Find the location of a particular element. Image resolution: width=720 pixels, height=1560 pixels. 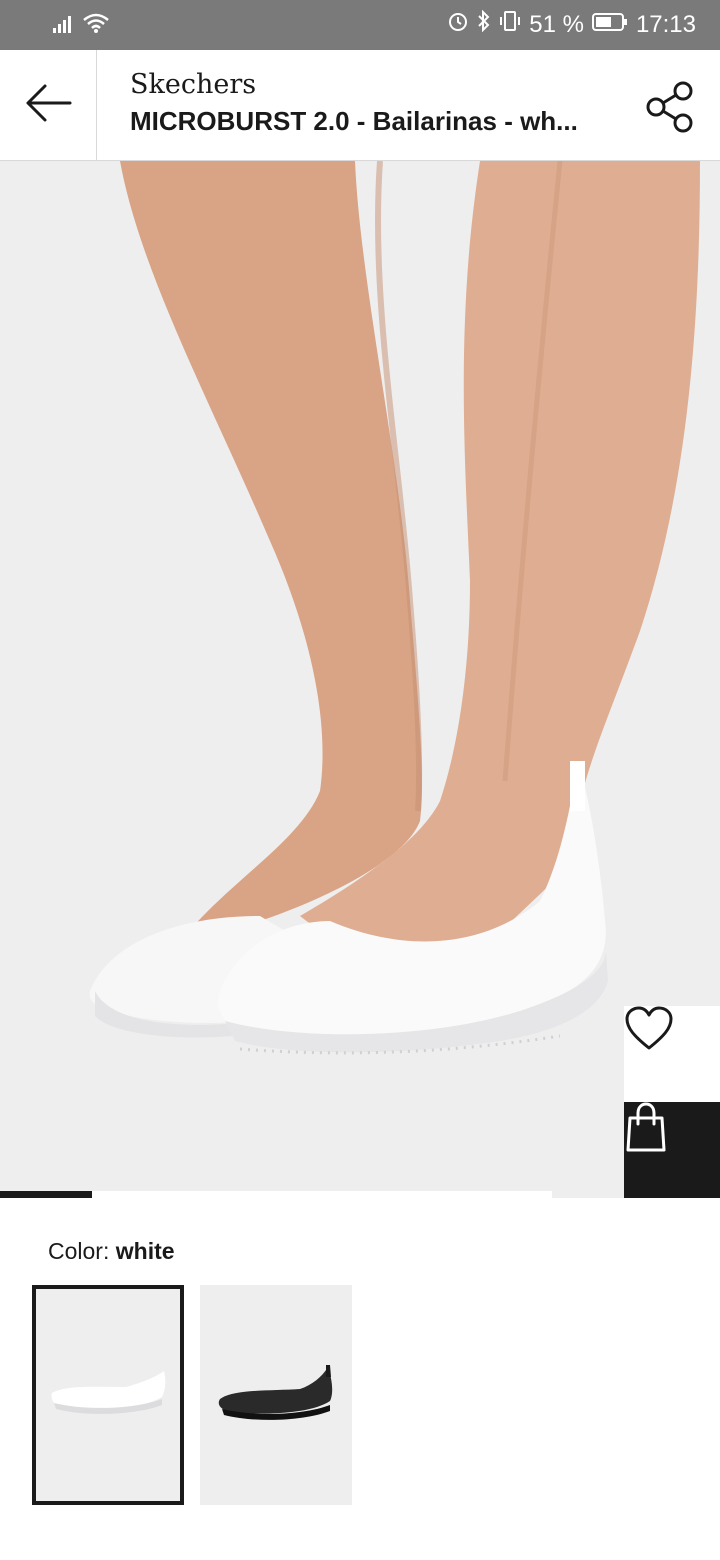

color-swatch-white is located at coordinates (108, 1395).